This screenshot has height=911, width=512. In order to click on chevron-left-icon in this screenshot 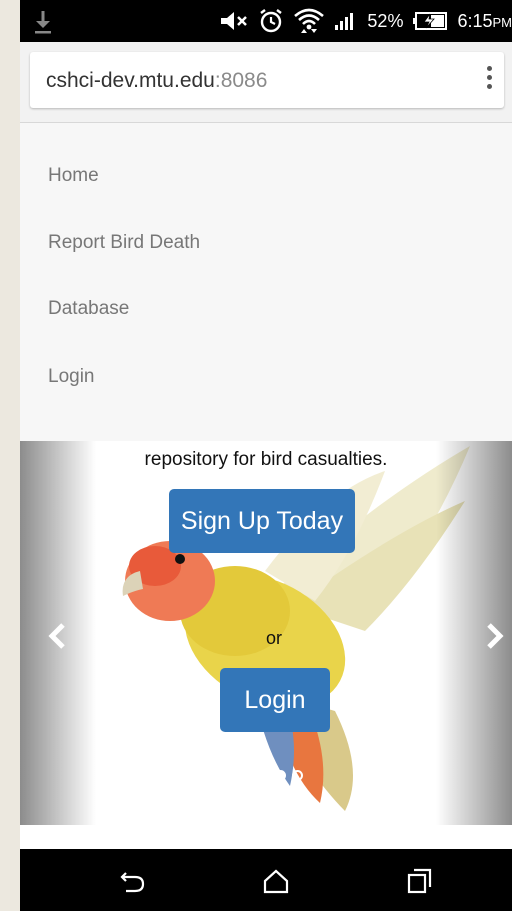, I will do `click(58, 636)`.